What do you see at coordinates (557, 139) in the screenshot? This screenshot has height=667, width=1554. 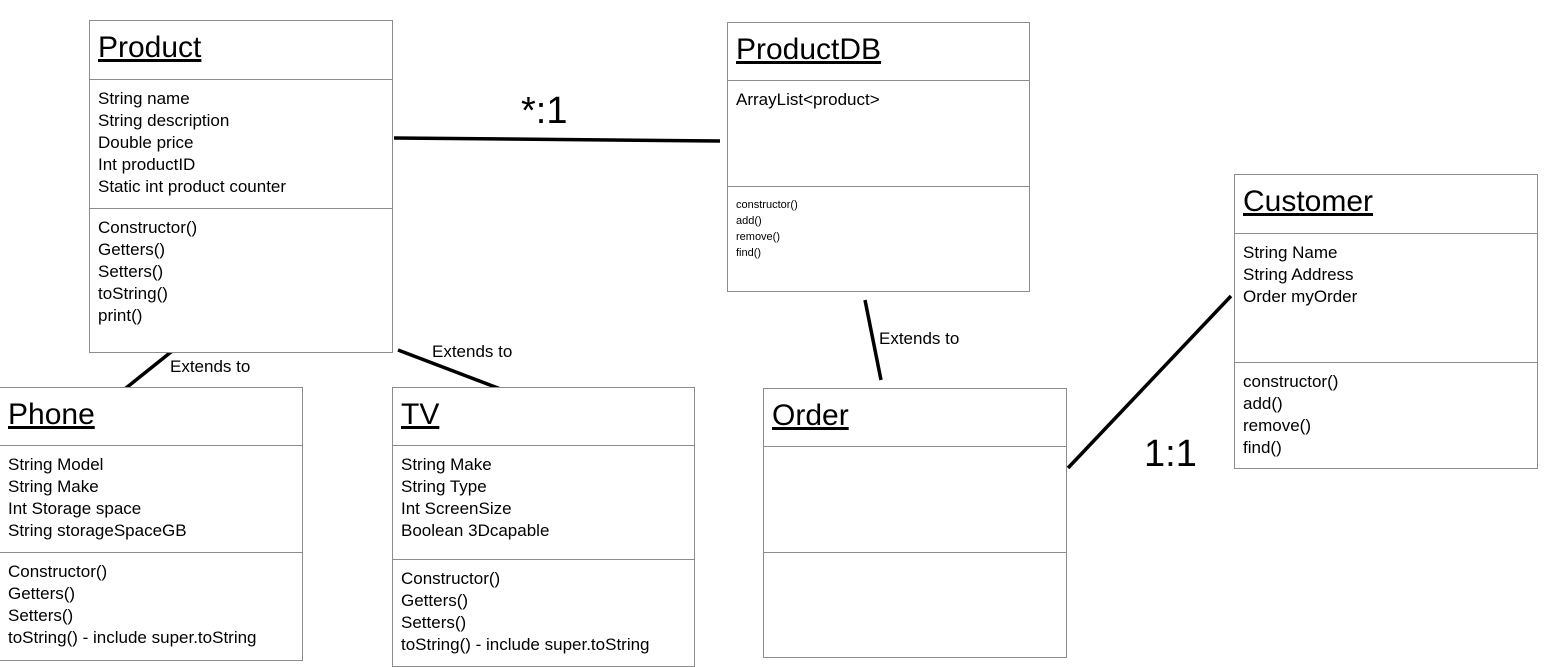 I see `connector-product-productdb` at bounding box center [557, 139].